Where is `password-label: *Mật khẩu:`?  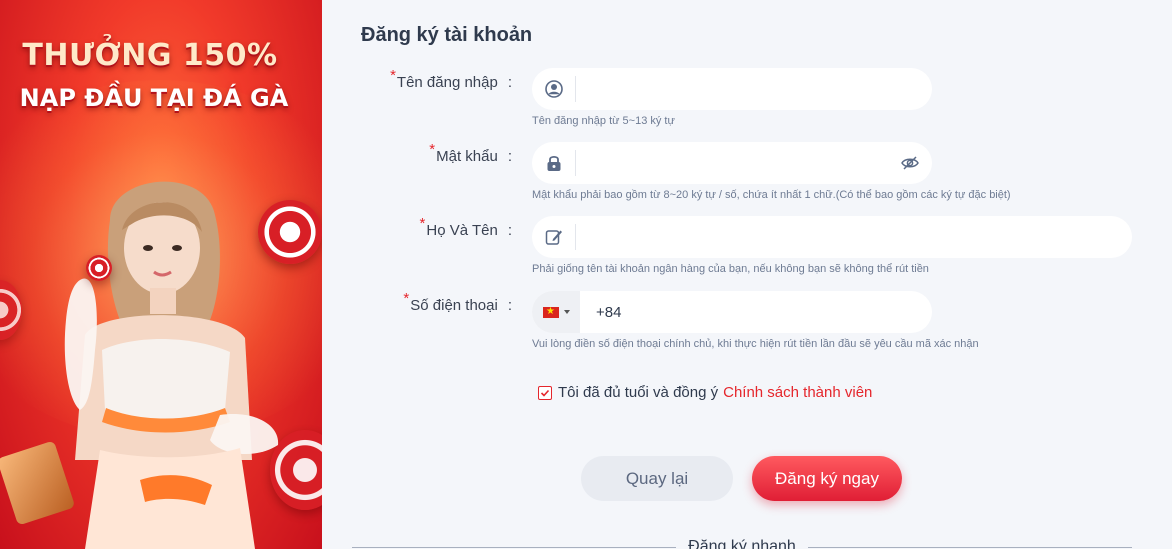
password-label: *Mật khẩu: is located at coordinates (417, 153).